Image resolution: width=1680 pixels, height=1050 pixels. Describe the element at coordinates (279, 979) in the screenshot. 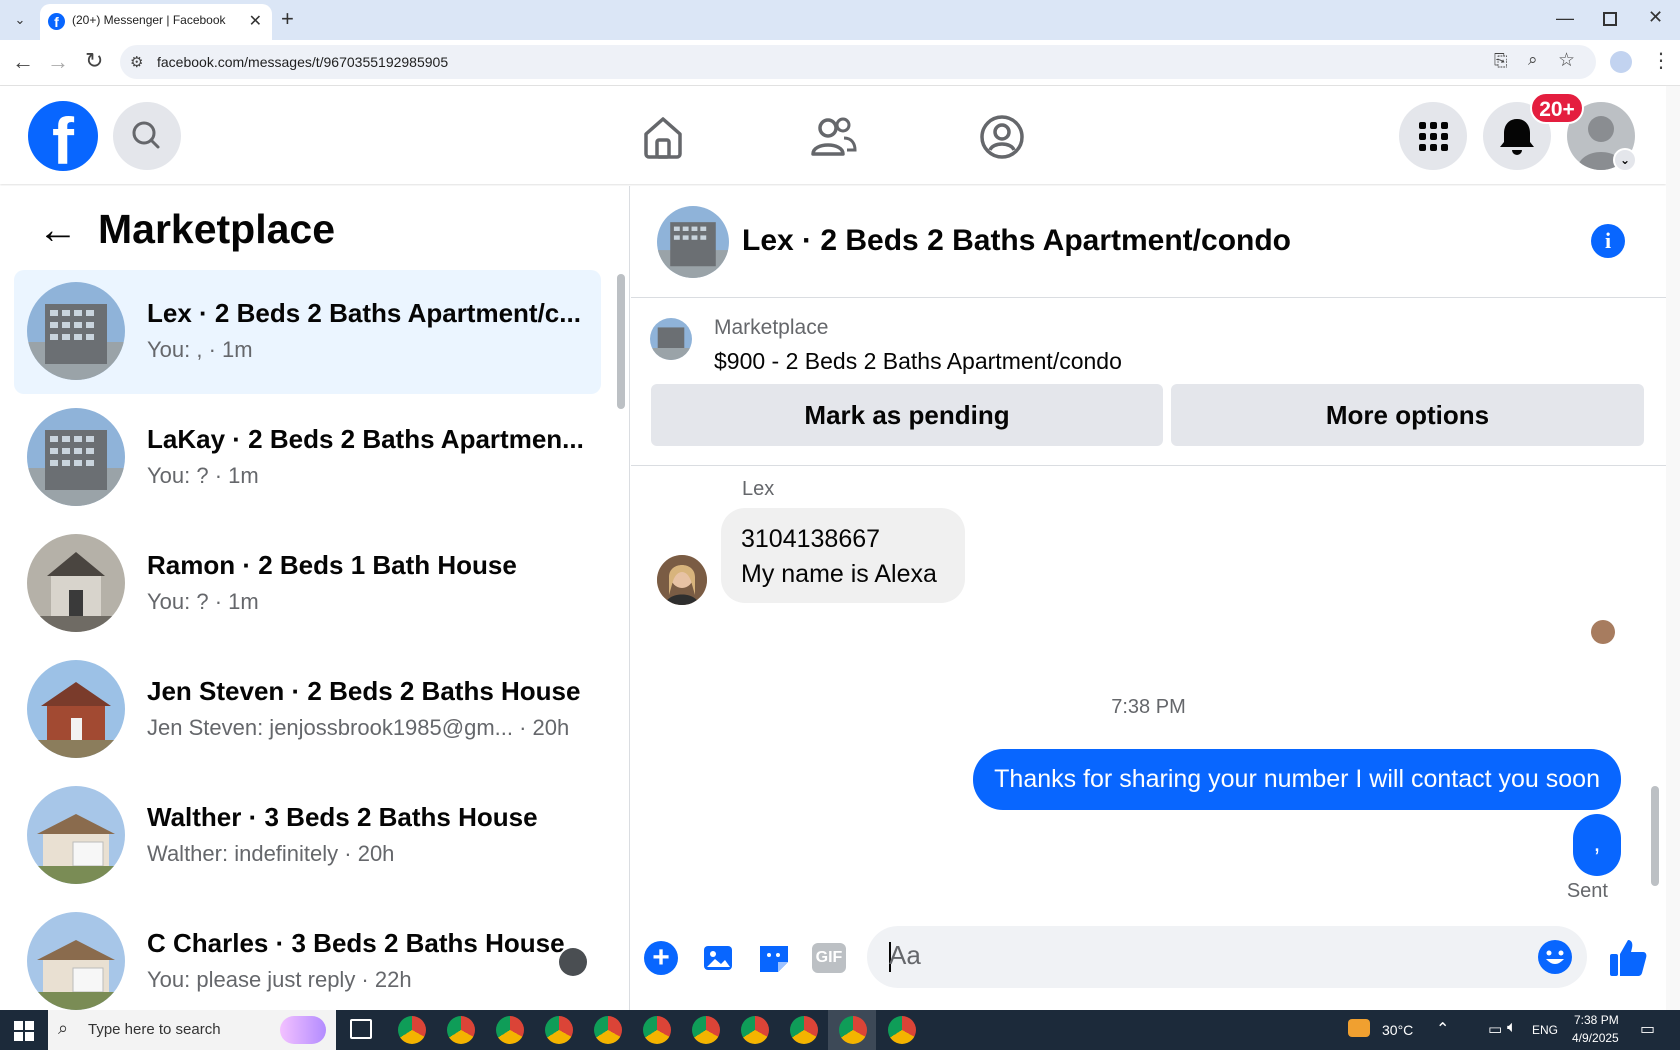

I see `conversation-snippet: You: please just reply · 22h` at that location.